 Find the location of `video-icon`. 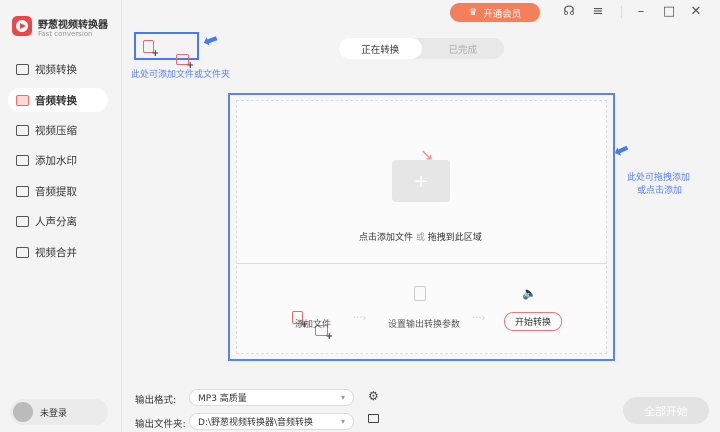

video-icon is located at coordinates (22, 69).